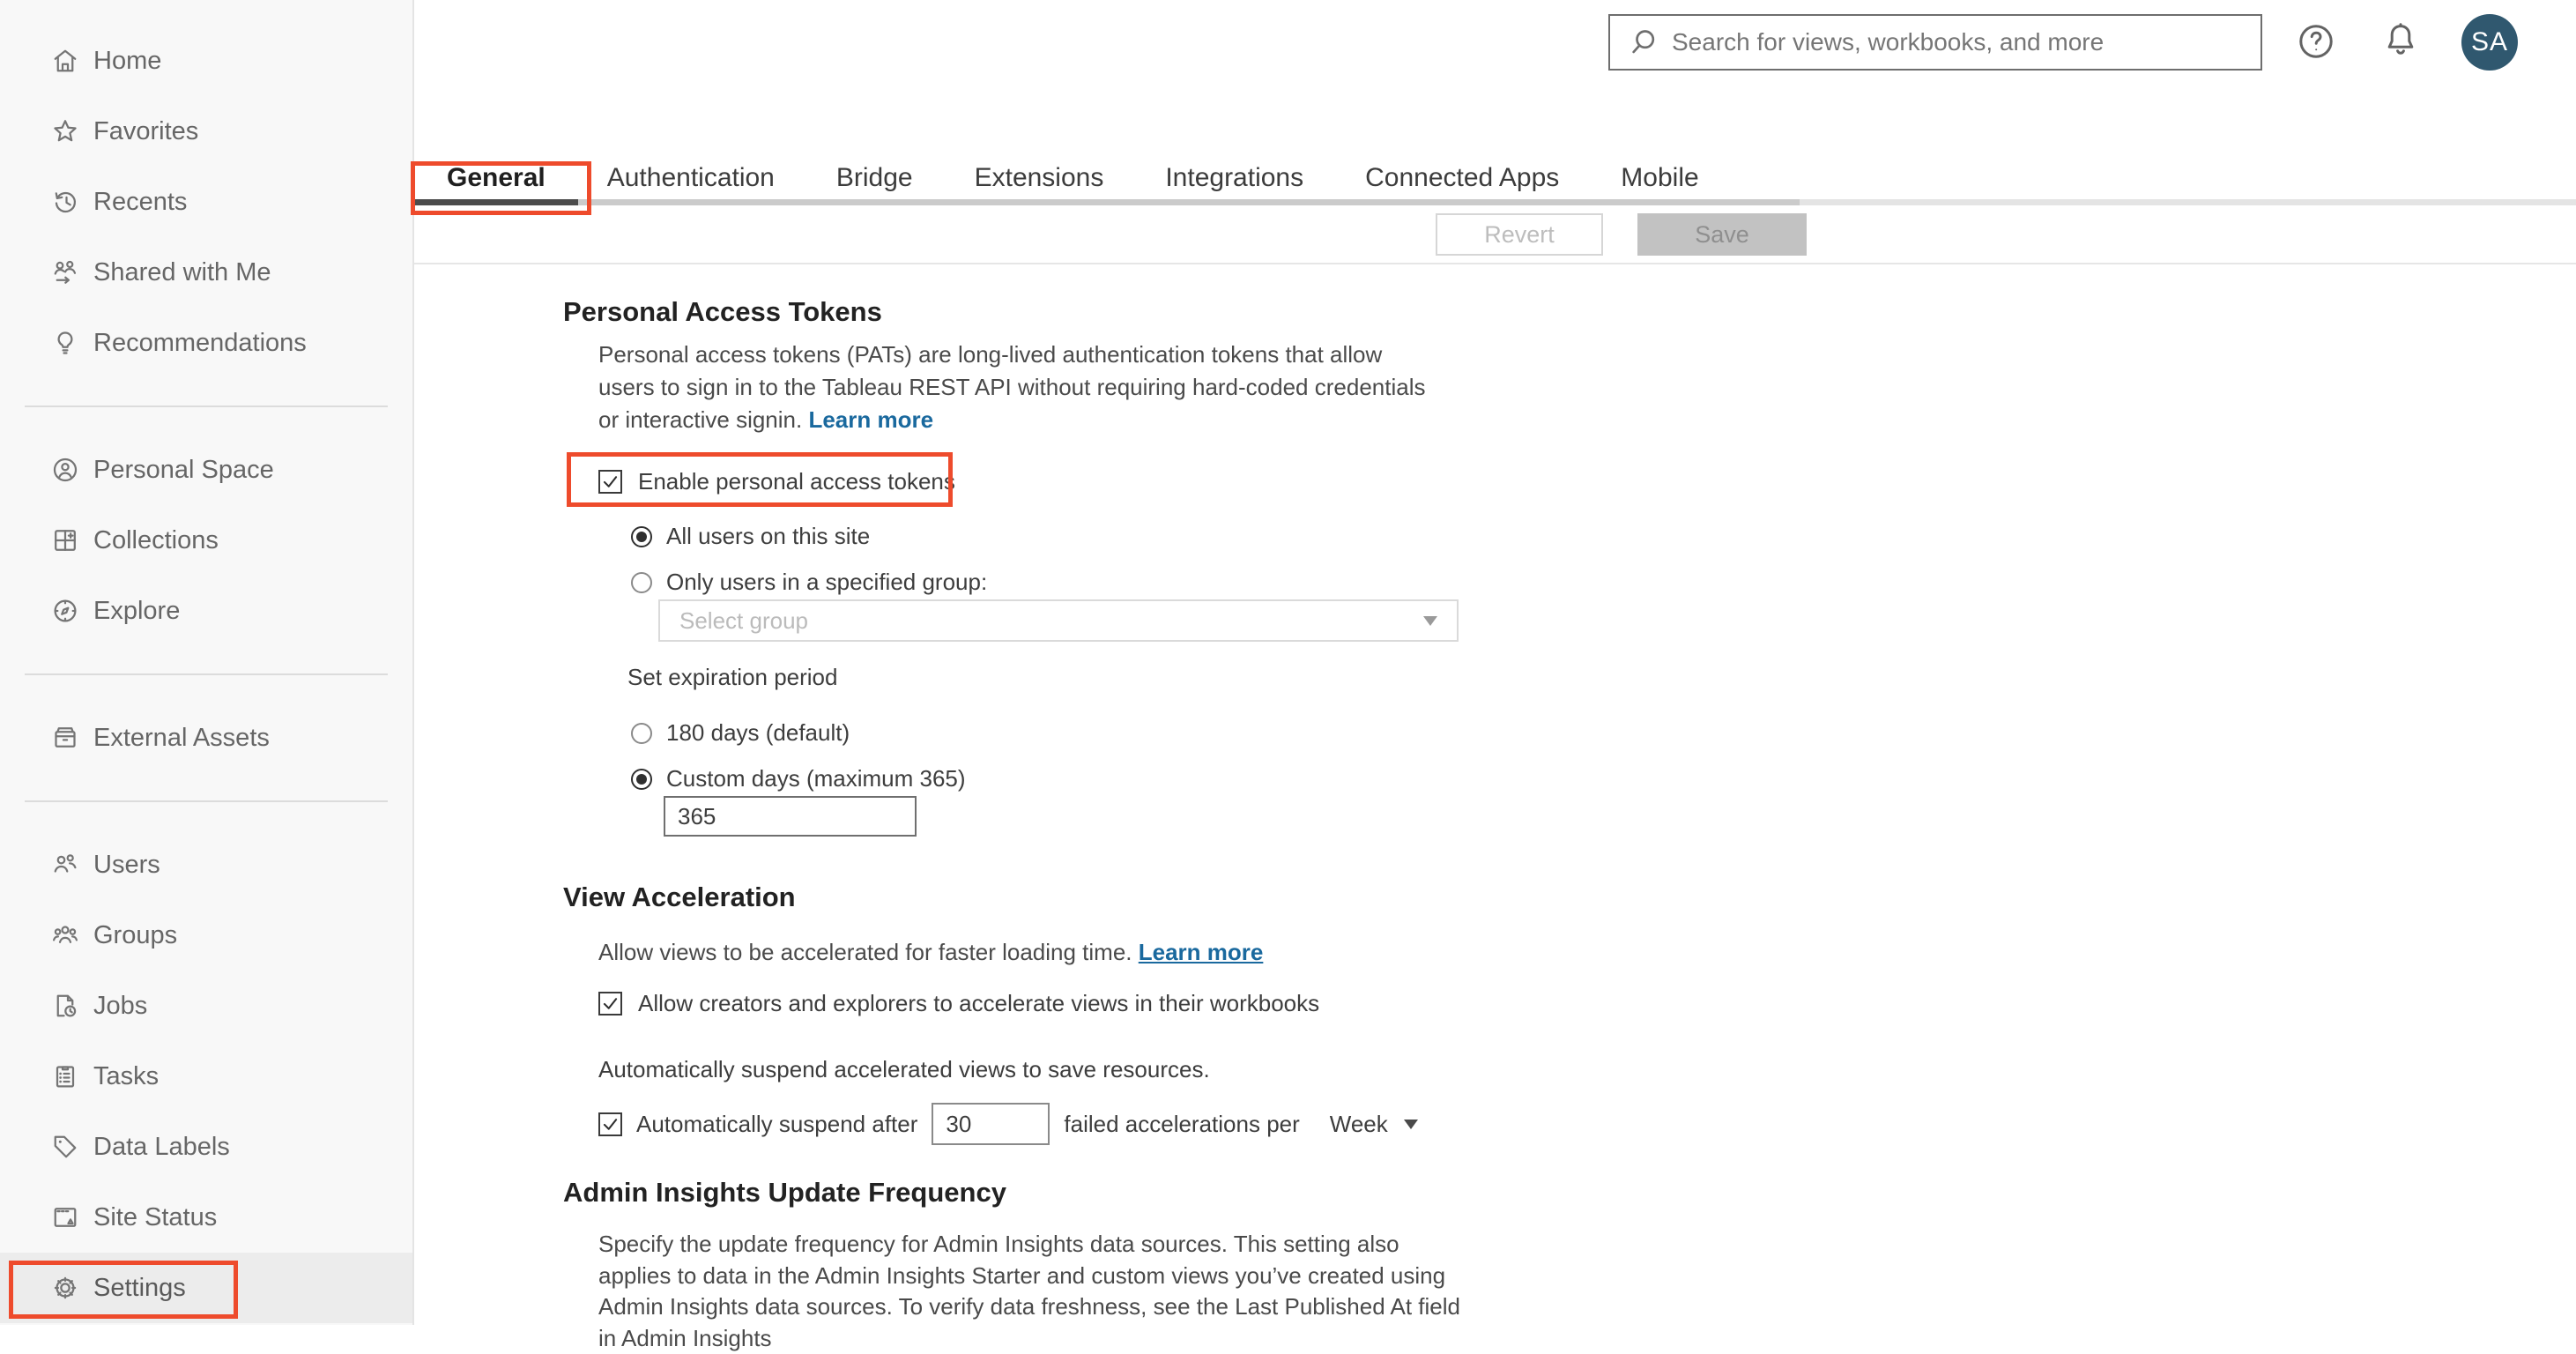  What do you see at coordinates (1058, 620) in the screenshot?
I see `select-group-dropdown: Select group` at bounding box center [1058, 620].